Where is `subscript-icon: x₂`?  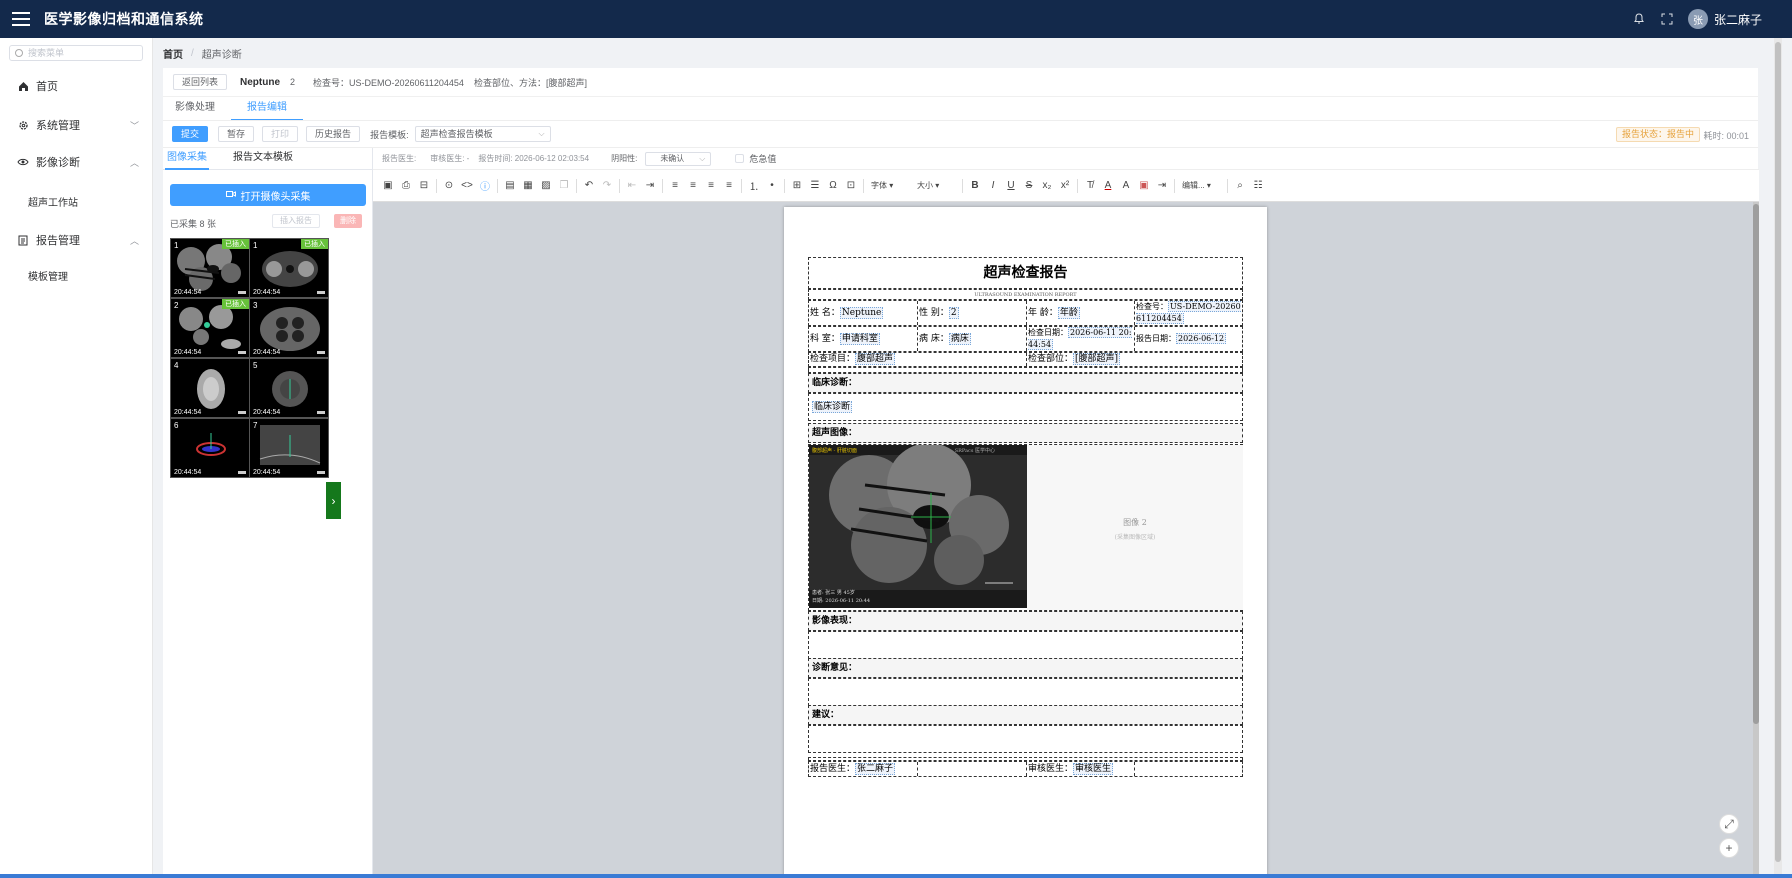 subscript-icon: x₂ is located at coordinates (1047, 186).